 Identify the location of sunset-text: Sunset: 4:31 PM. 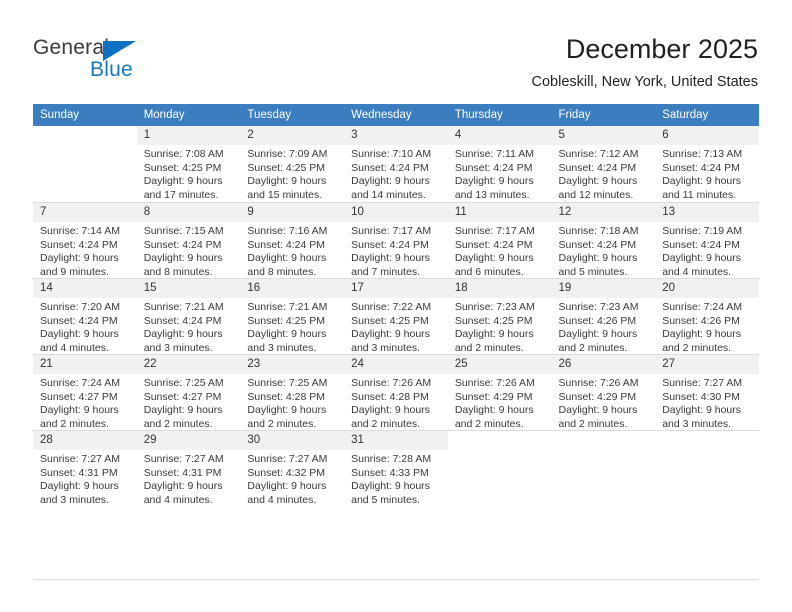
(182, 472).